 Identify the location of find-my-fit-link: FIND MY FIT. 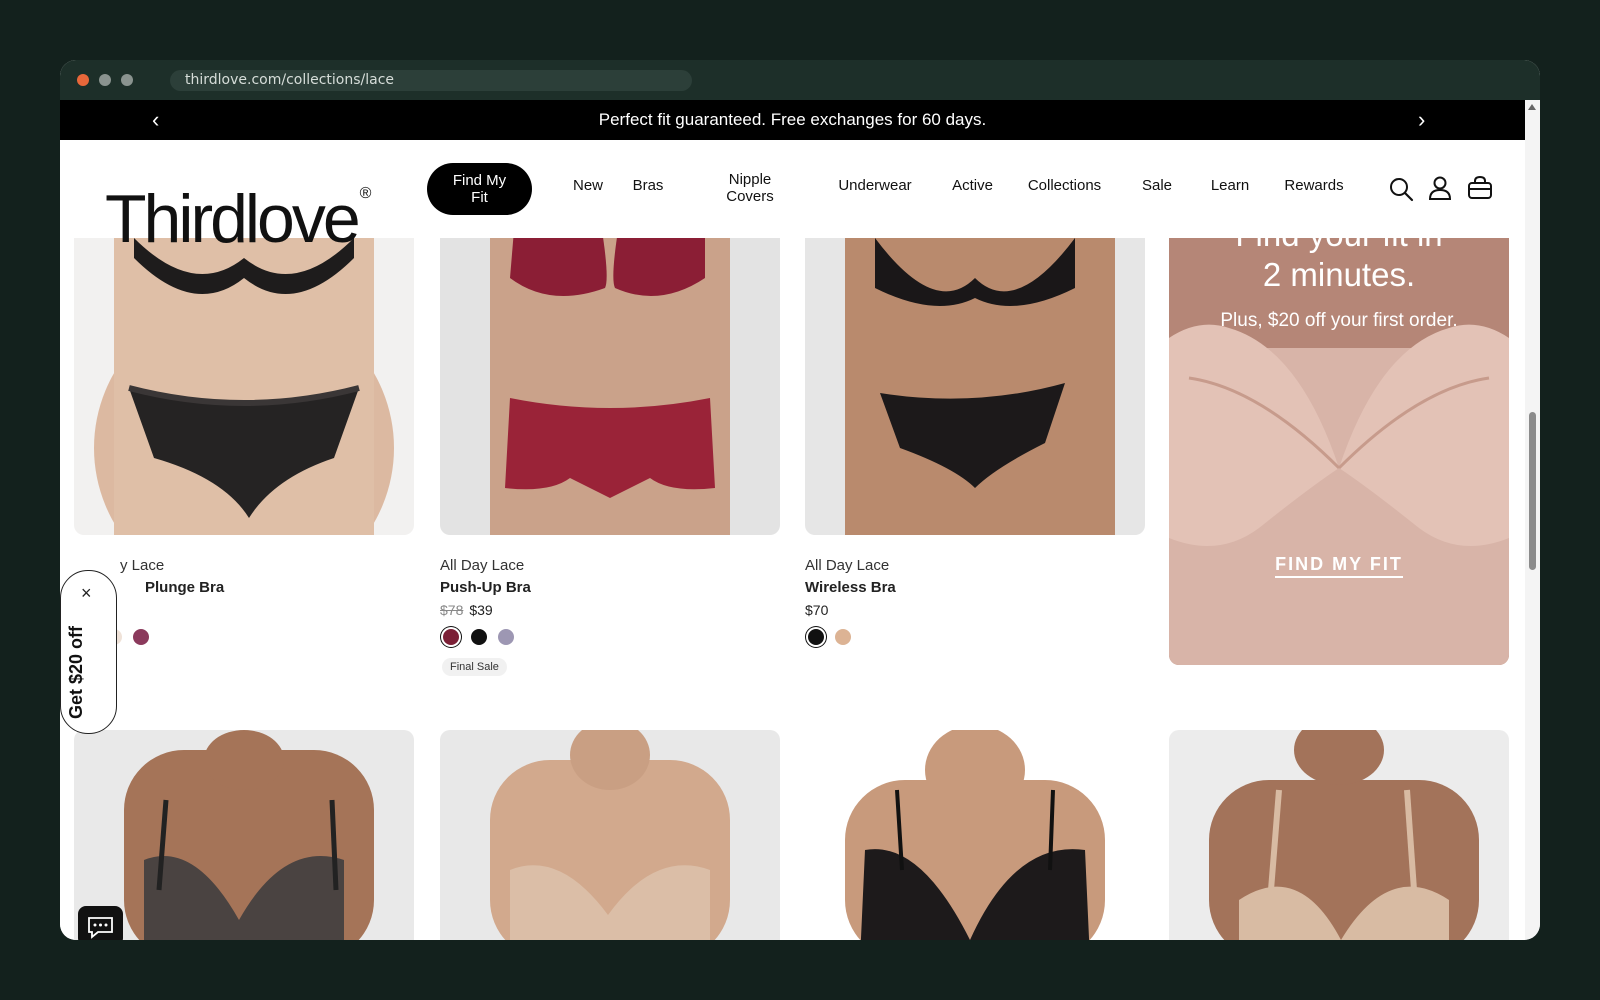
(1339, 566).